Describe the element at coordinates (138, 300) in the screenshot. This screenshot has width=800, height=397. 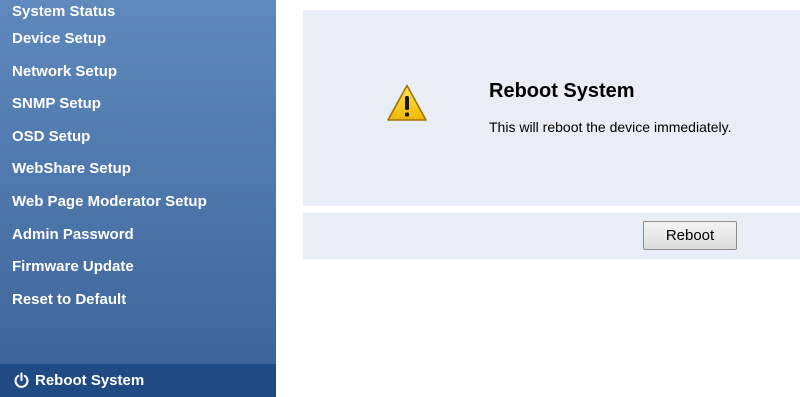
I see `sidebar-item-reset-to-default: Reset to Default` at that location.